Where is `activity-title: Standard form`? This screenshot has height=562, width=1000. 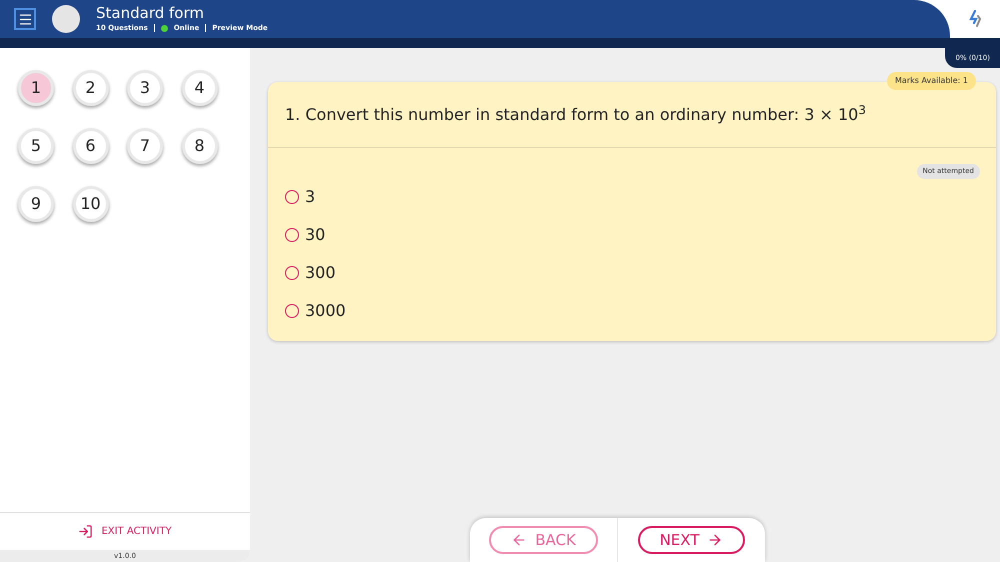 activity-title: Standard form is located at coordinates (150, 13).